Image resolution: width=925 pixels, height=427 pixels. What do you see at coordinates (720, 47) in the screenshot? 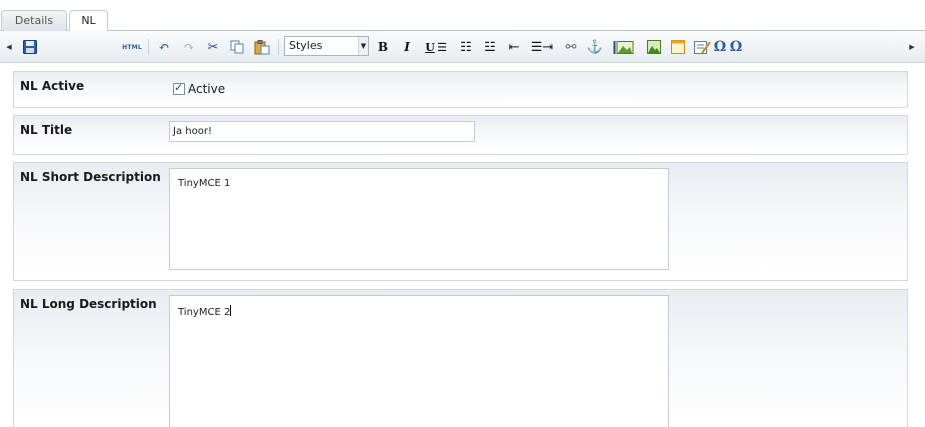
I see `omega-icon: Ω` at bounding box center [720, 47].